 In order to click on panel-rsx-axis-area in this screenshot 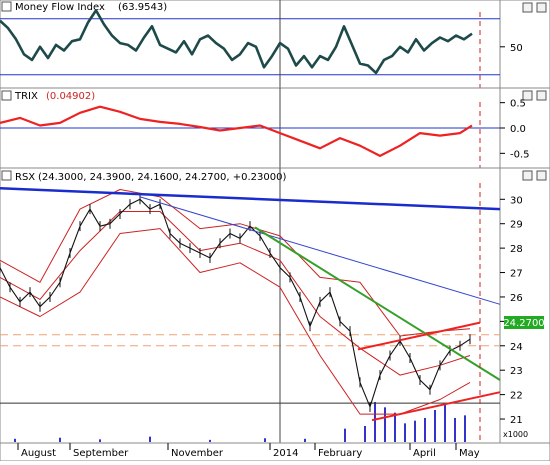, I will do `click(524, 305)`.